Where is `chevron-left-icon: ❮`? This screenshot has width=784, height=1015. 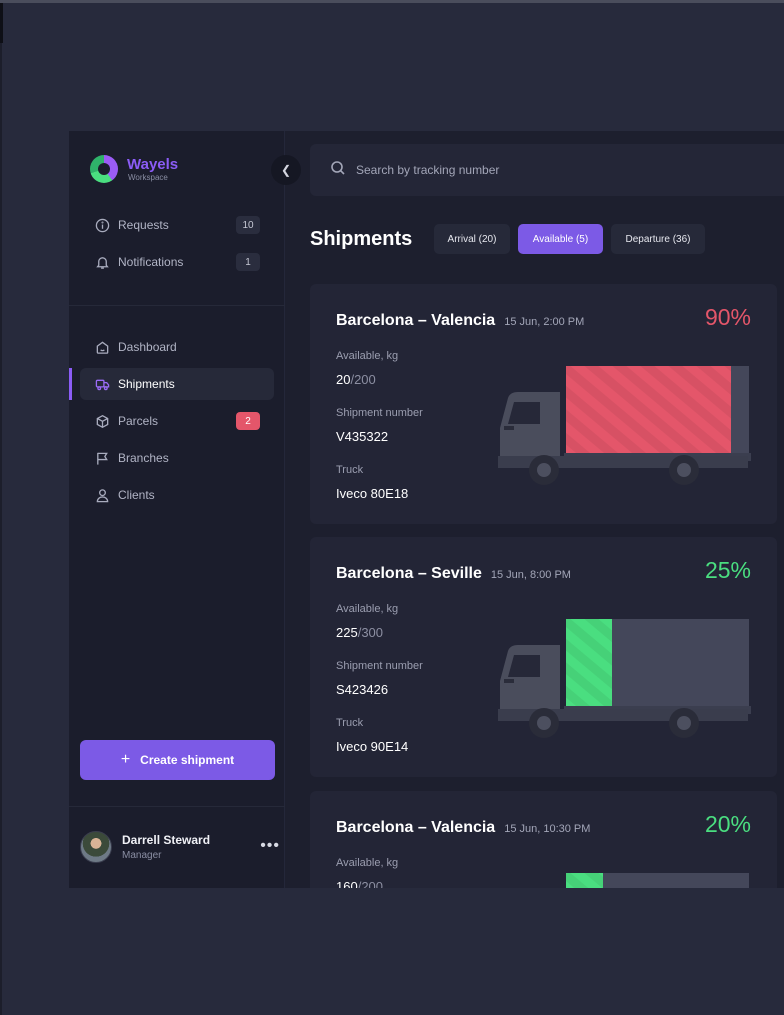 chevron-left-icon: ❮ is located at coordinates (286, 170).